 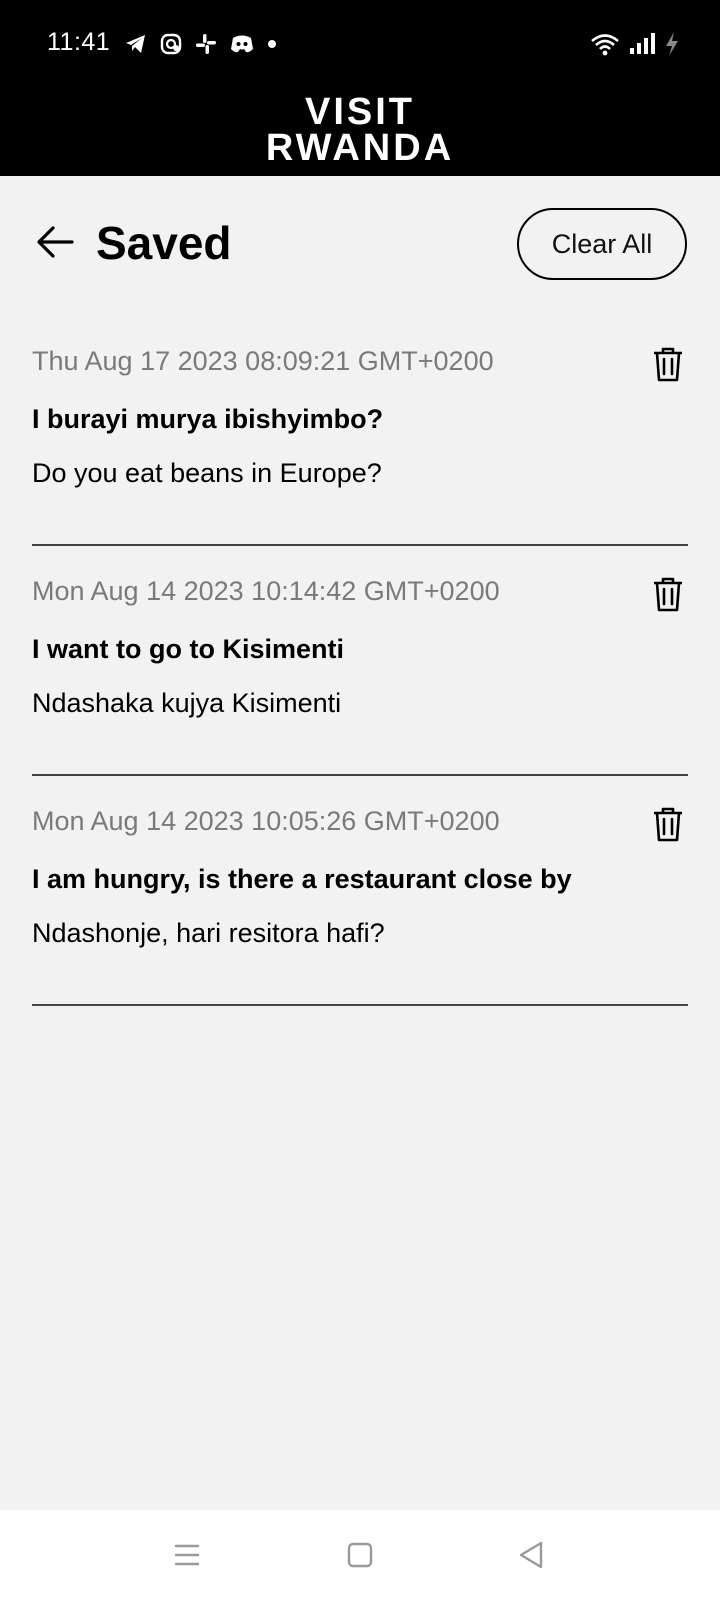 I want to click on recent-apps-button, so click(x=187, y=1555).